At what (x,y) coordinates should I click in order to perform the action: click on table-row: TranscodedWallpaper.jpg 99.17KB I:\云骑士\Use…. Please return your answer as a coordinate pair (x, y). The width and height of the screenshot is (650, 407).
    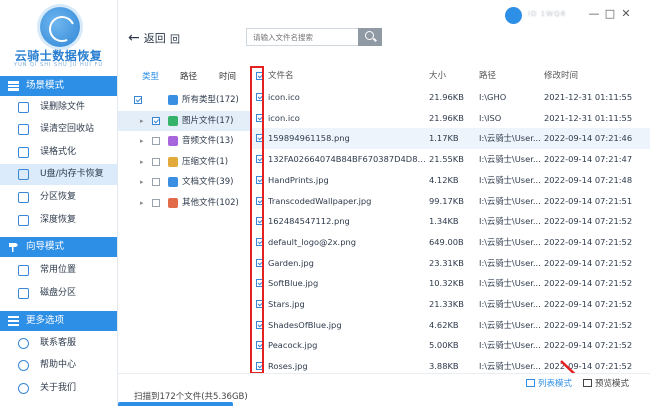
    Looking at the image, I should click on (450, 201).